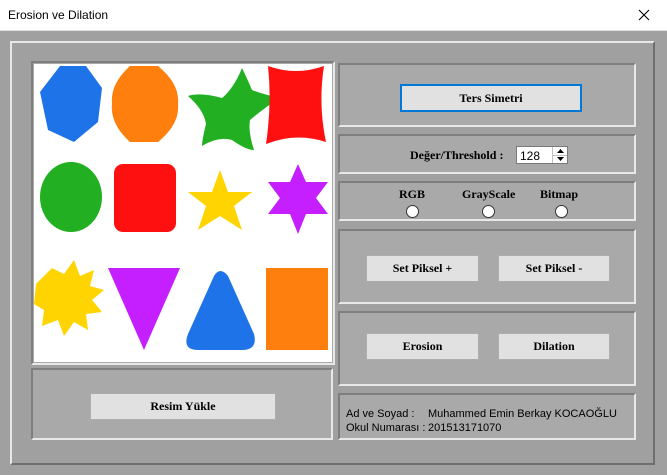  I want to click on name-value: Muhammed Emin Berkay KOCAOĞLU, so click(522, 414).